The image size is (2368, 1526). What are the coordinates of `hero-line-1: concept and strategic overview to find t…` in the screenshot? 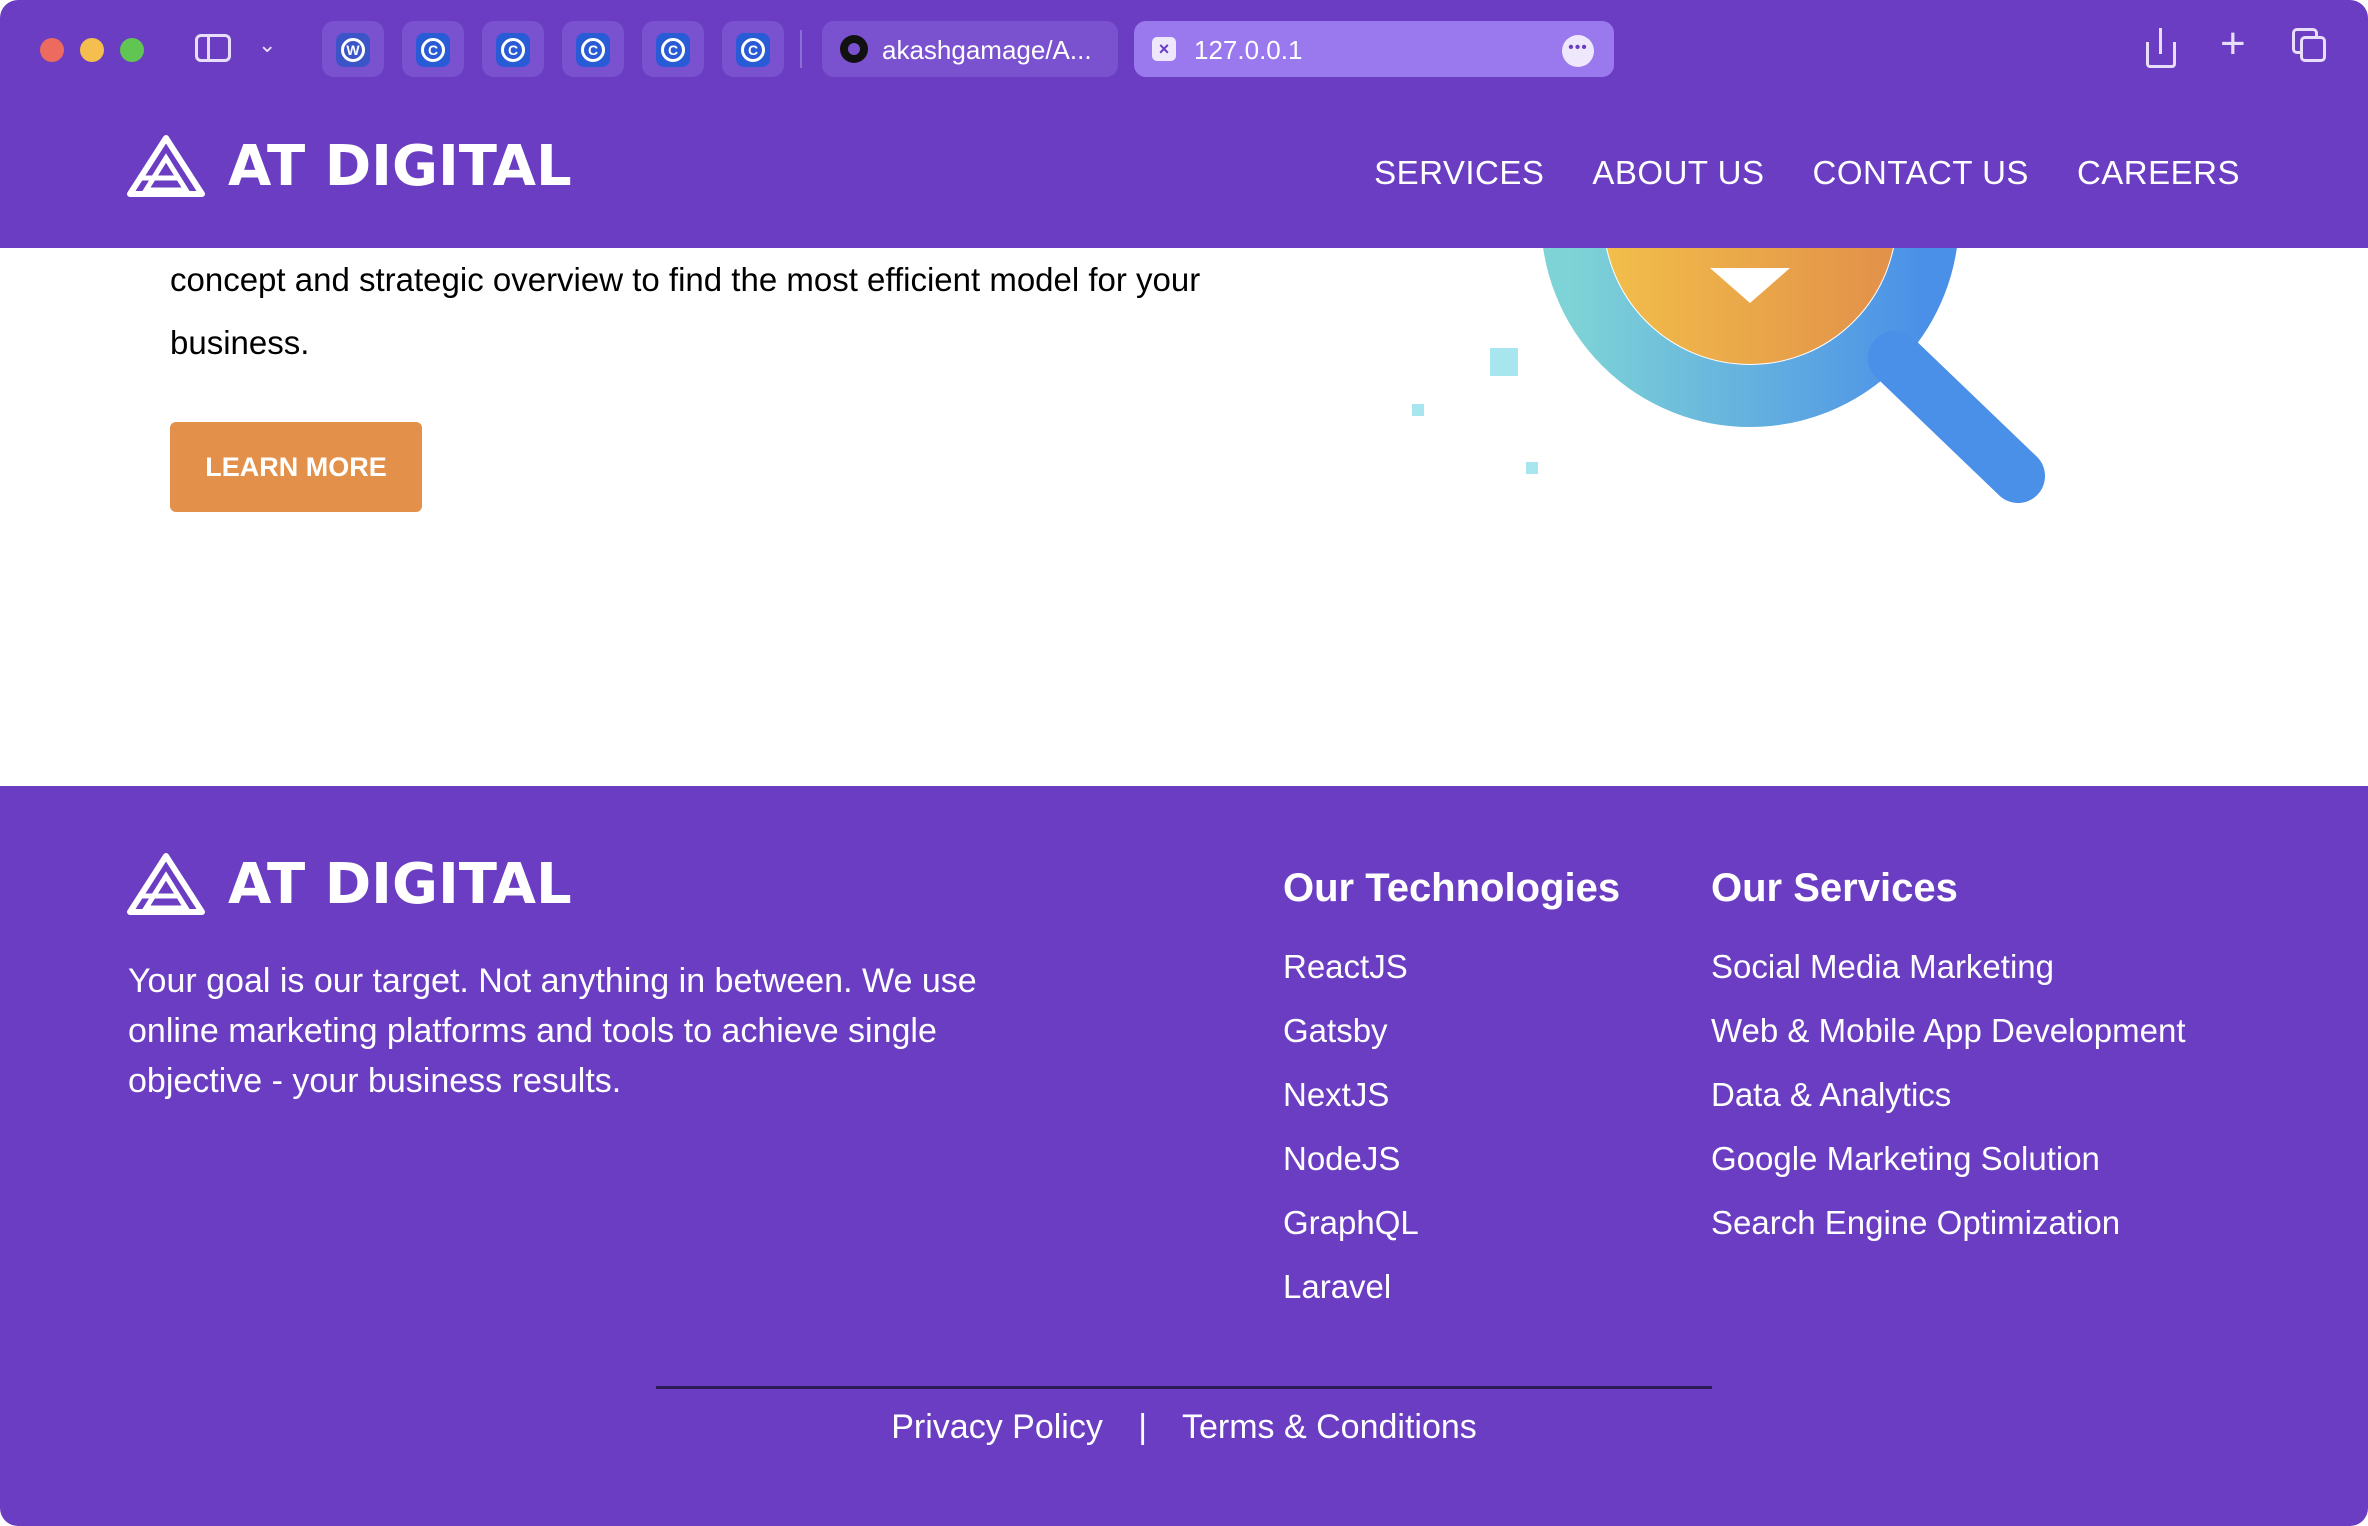 It's located at (685, 279).